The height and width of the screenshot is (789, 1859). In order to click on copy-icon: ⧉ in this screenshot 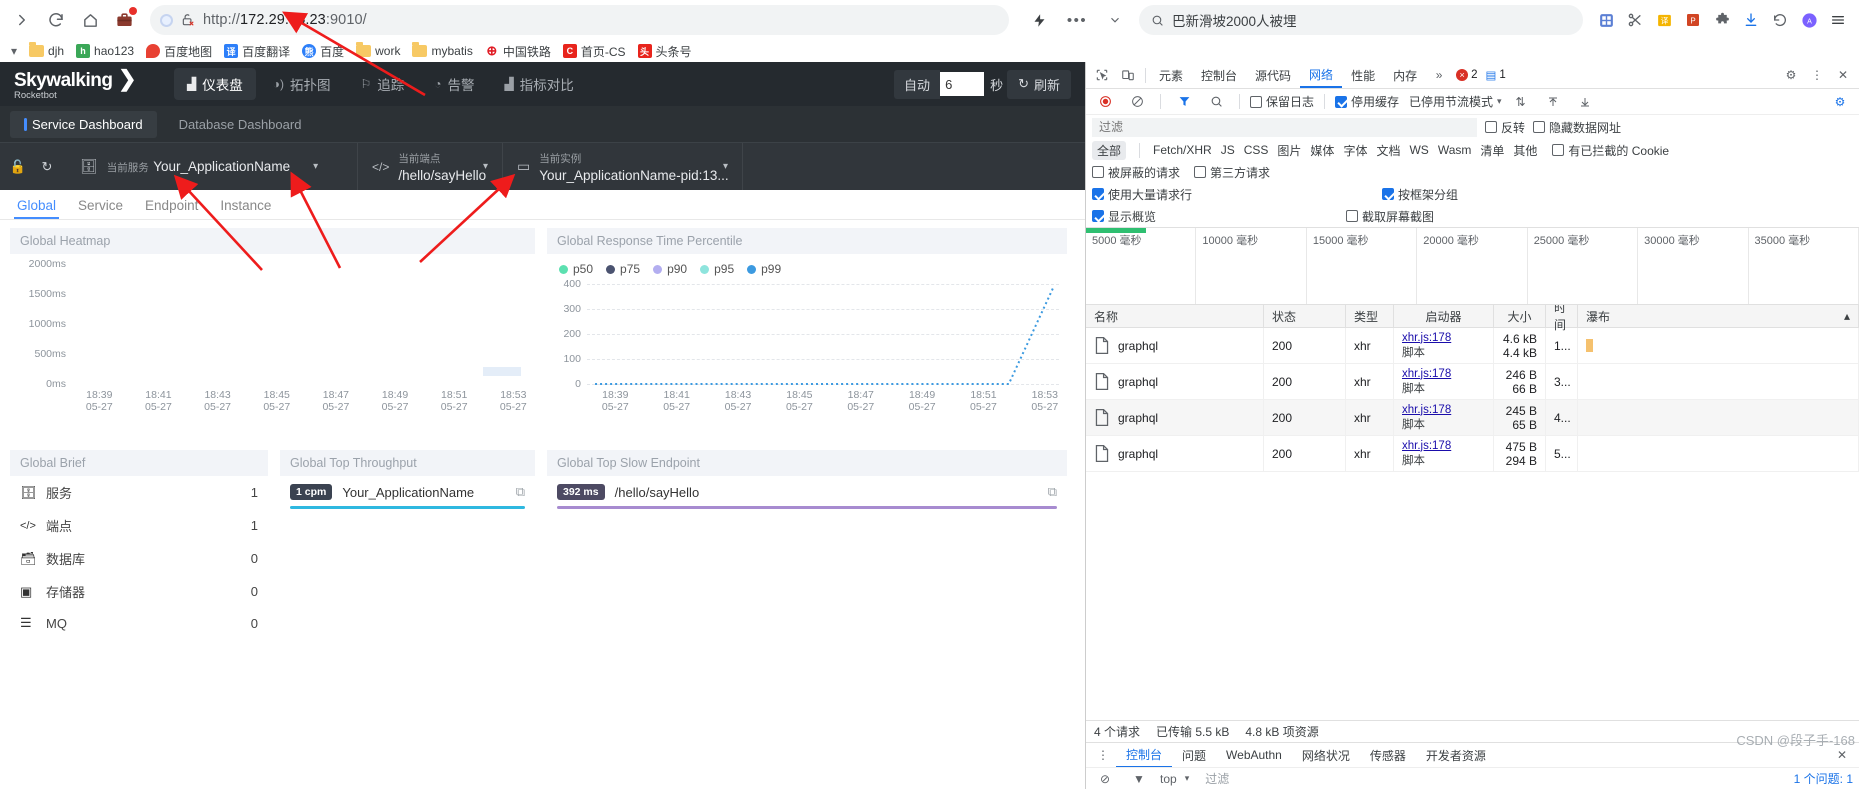, I will do `click(1052, 492)`.